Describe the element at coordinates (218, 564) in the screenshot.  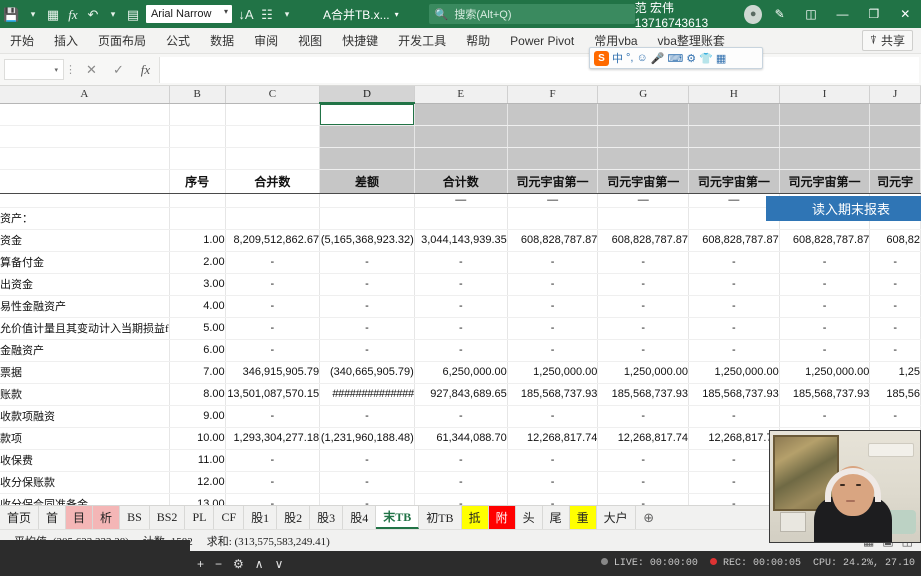
I see `obs-remove-source-icon: −` at that location.